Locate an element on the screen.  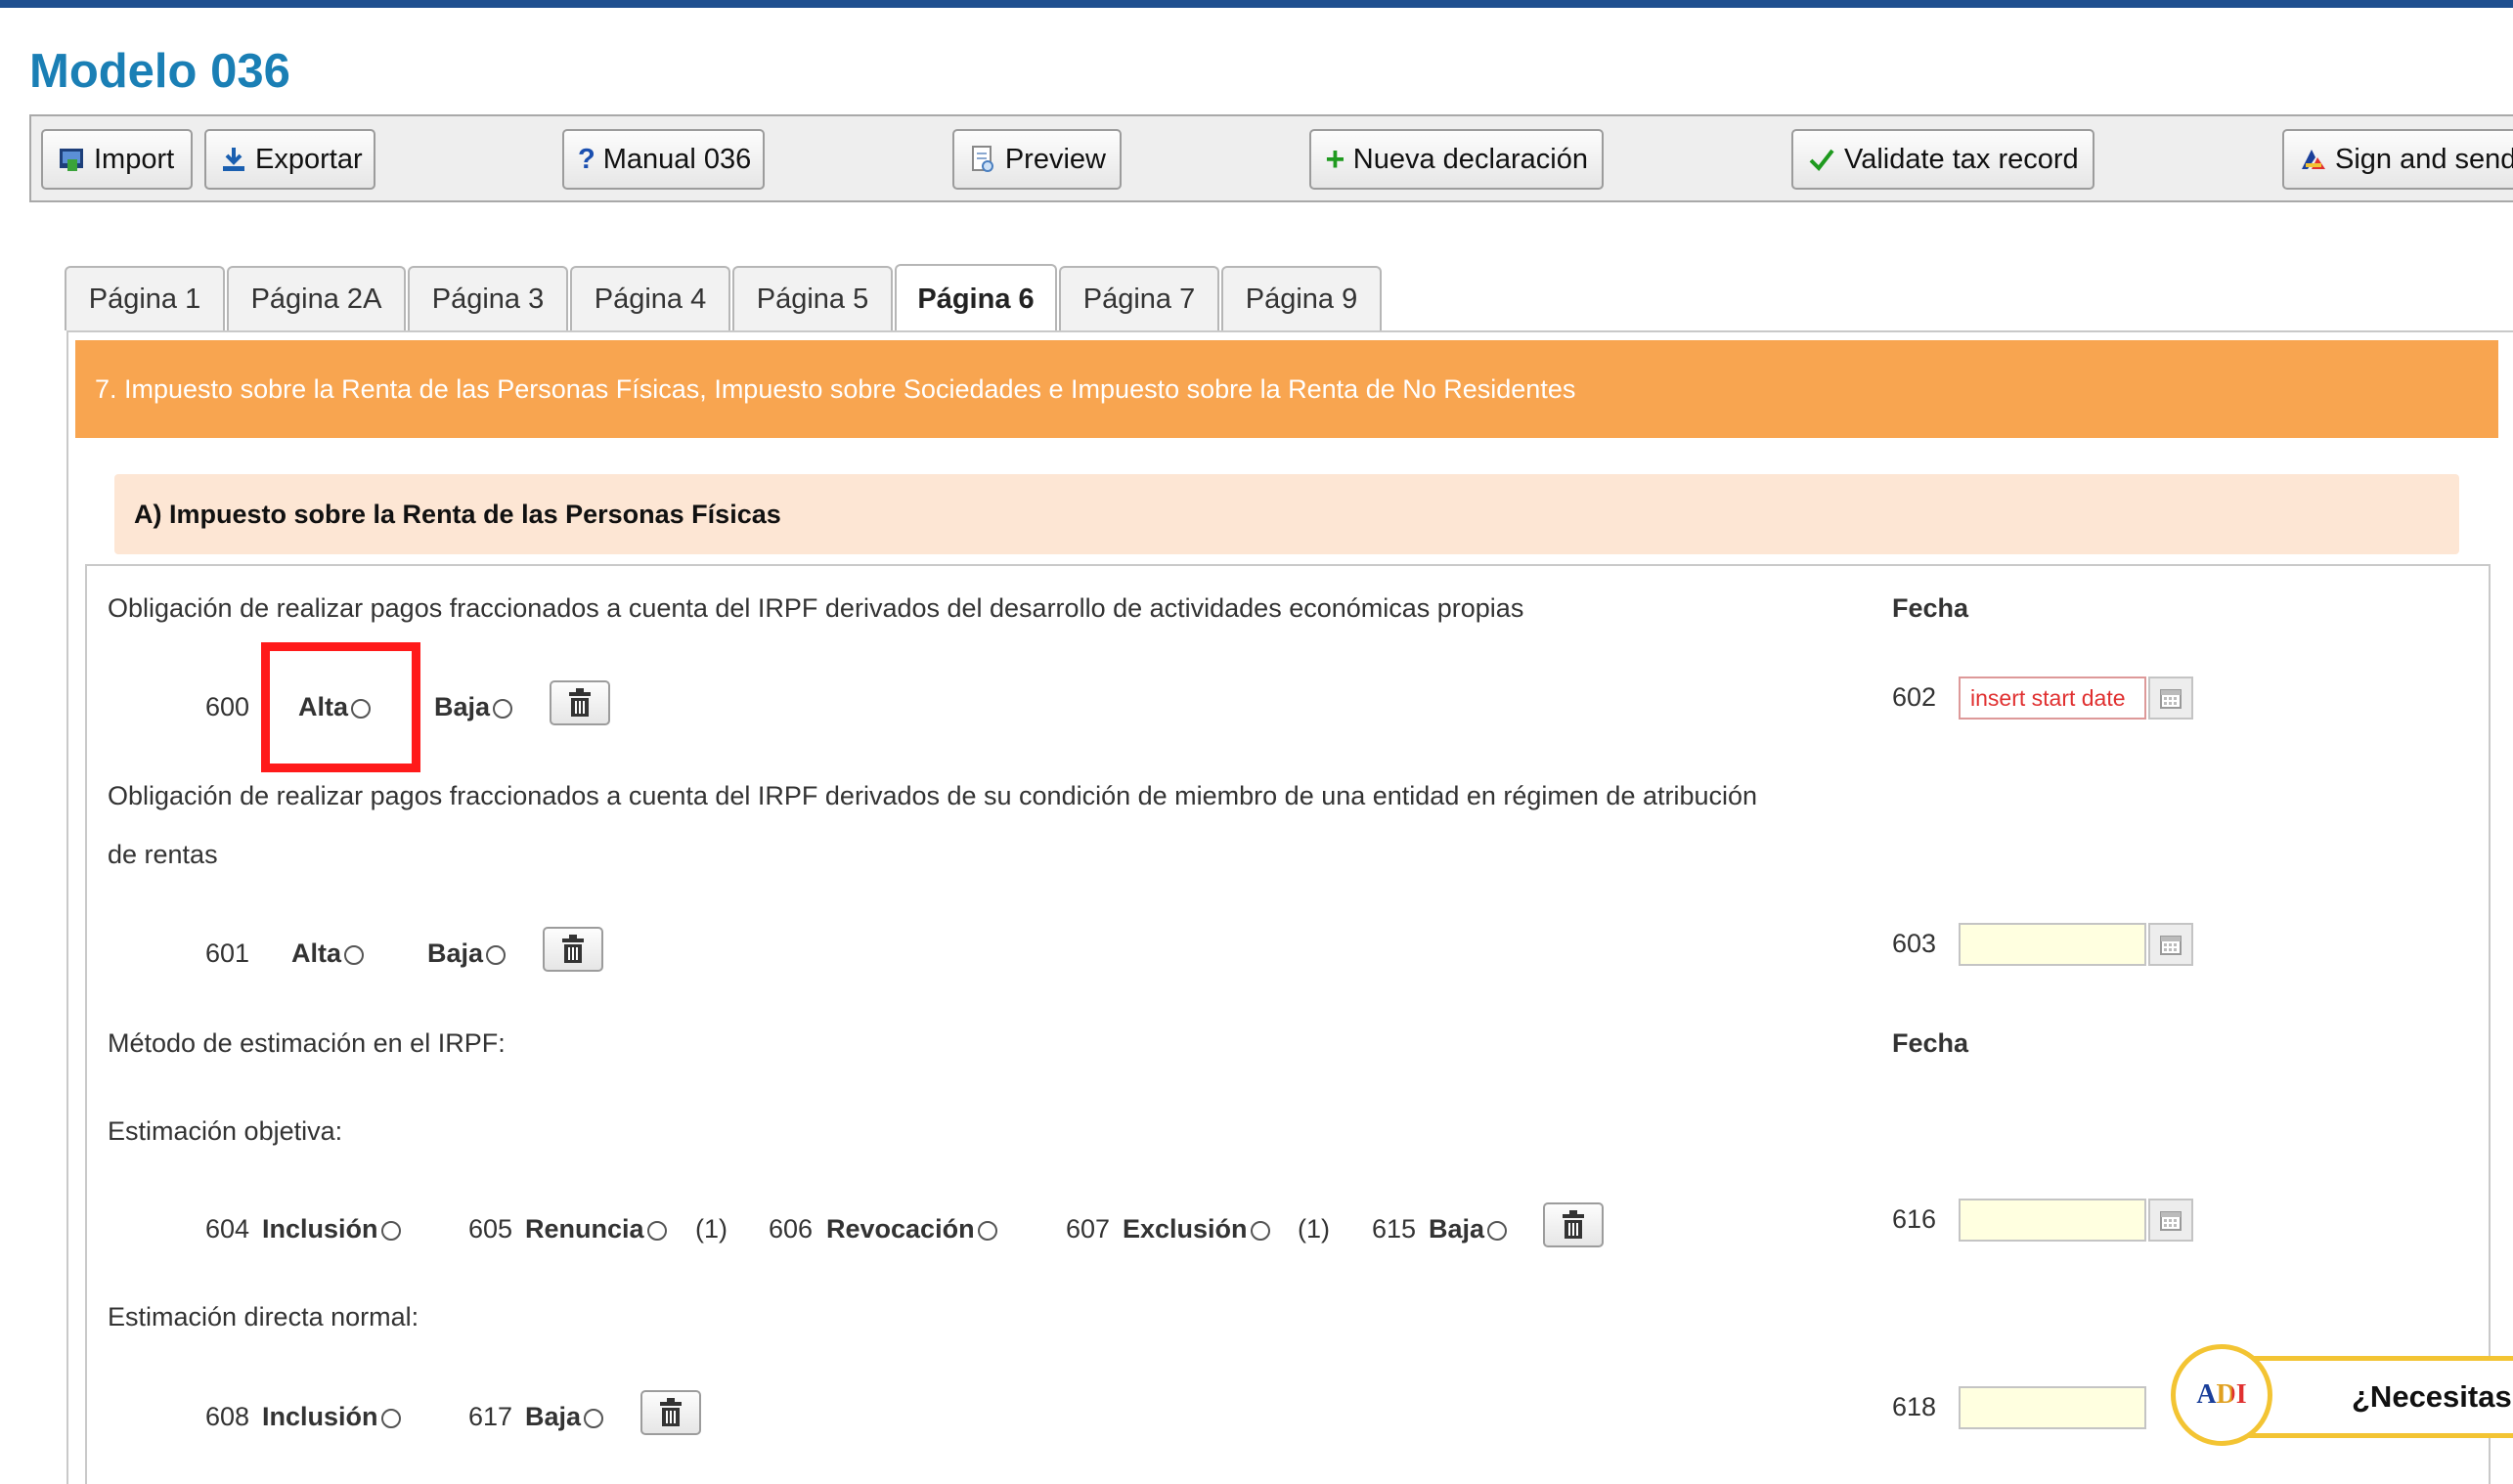
clear-604-615-button is located at coordinates (1573, 1224).